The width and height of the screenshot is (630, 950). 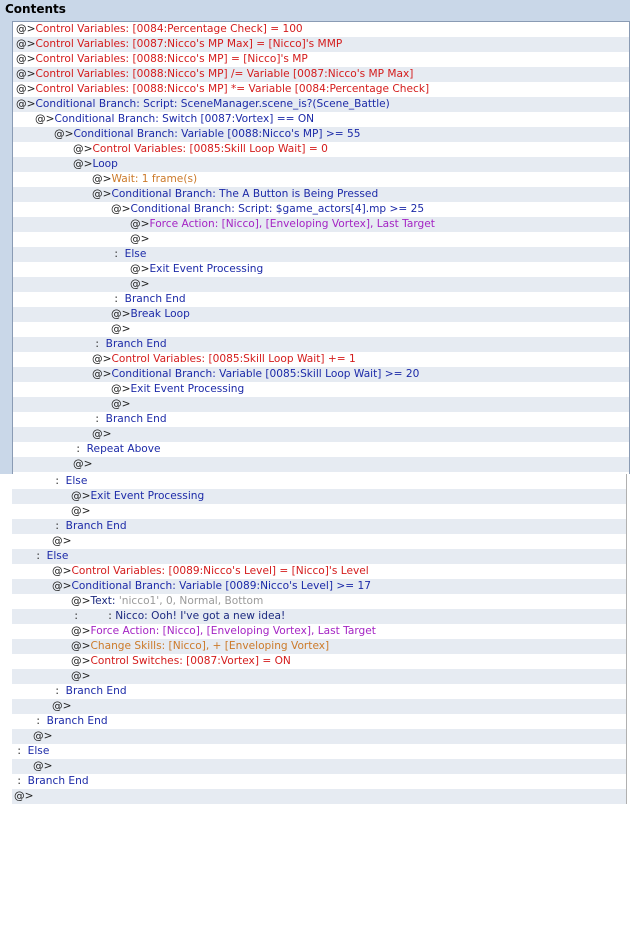 What do you see at coordinates (319, 616) in the screenshot?
I see `event-command-row: : : Nicco: Ooh! I've got a new idea!` at bounding box center [319, 616].